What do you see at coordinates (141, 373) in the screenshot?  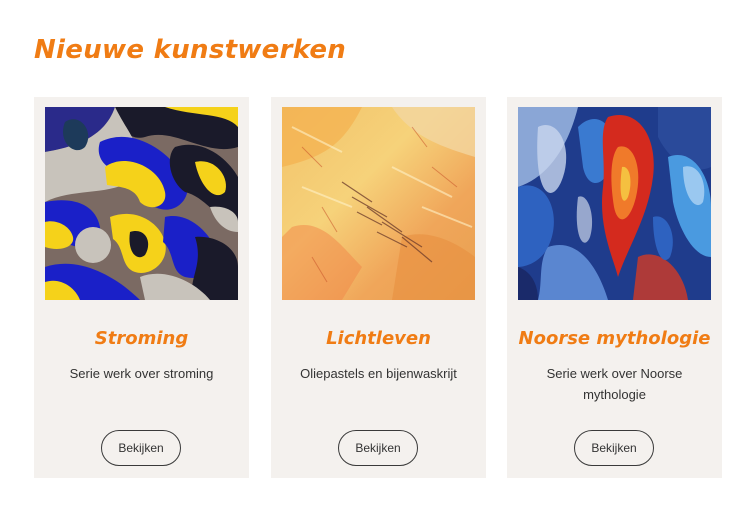 I see `artwork-description: Serie werk over stroming` at bounding box center [141, 373].